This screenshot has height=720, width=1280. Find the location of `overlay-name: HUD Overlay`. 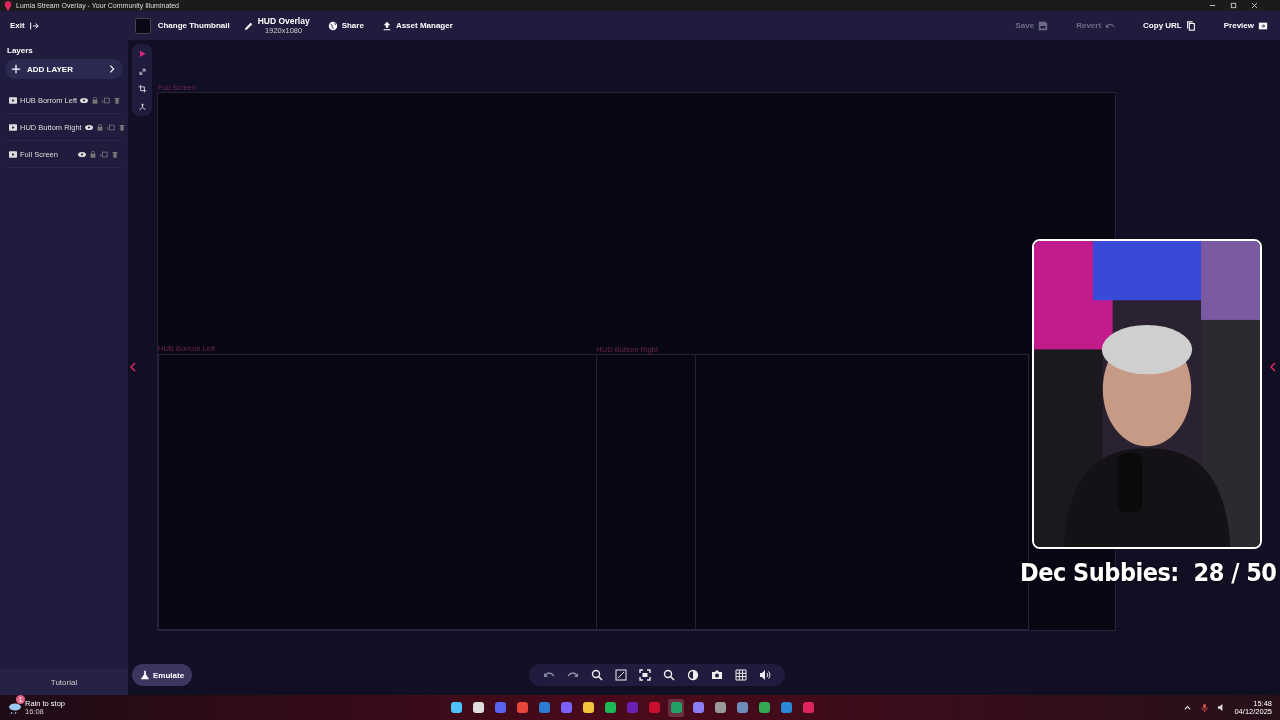

overlay-name: HUD Overlay is located at coordinates (283, 21).